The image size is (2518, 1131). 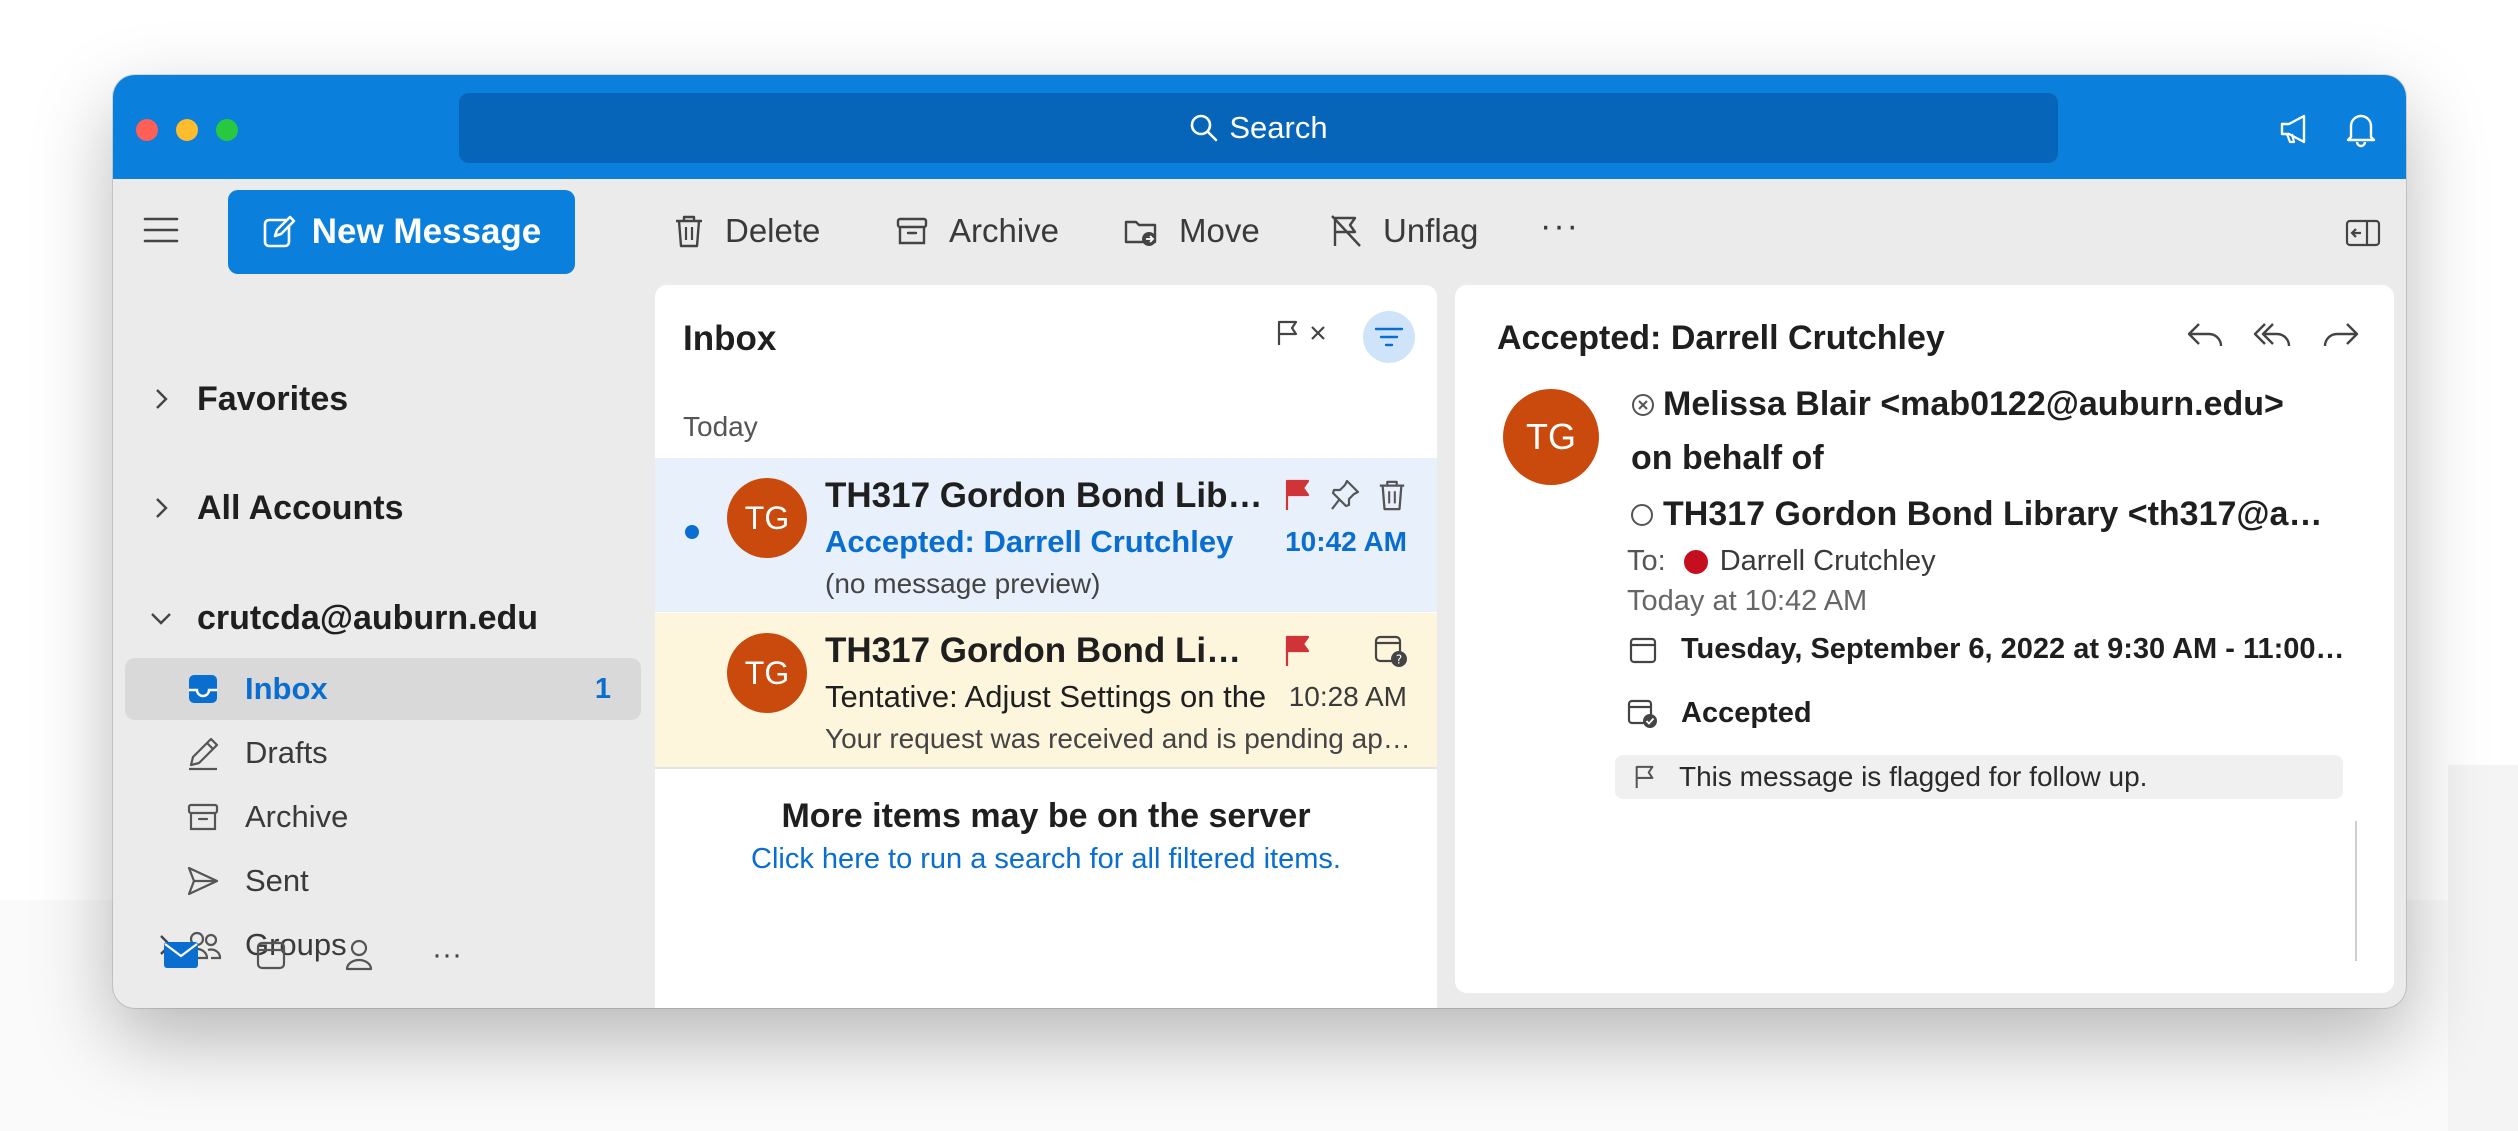 What do you see at coordinates (203, 881) in the screenshot?
I see `sent-icon` at bounding box center [203, 881].